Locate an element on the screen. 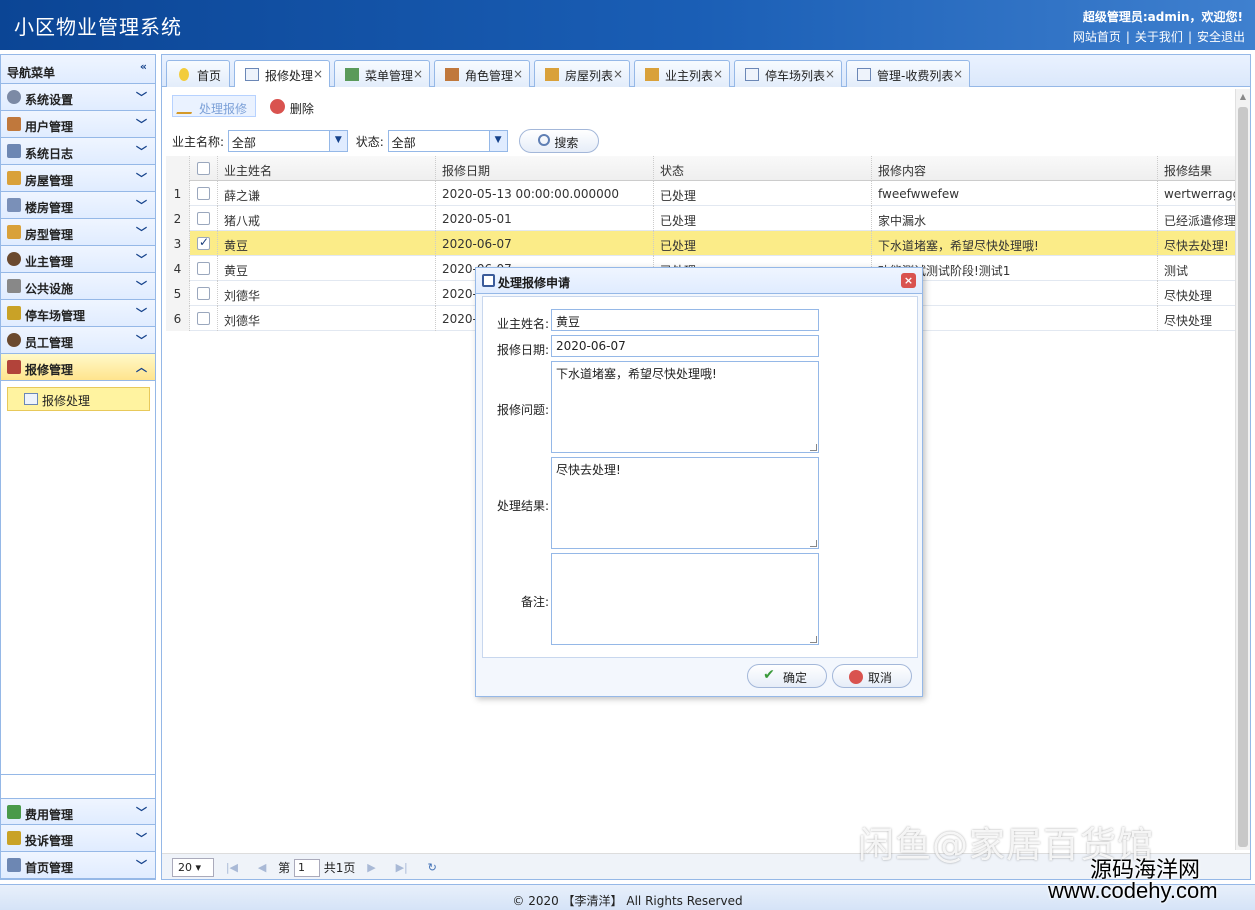  nav-item-public-facilities: 公共设施 ﹀ is located at coordinates (78, 286).